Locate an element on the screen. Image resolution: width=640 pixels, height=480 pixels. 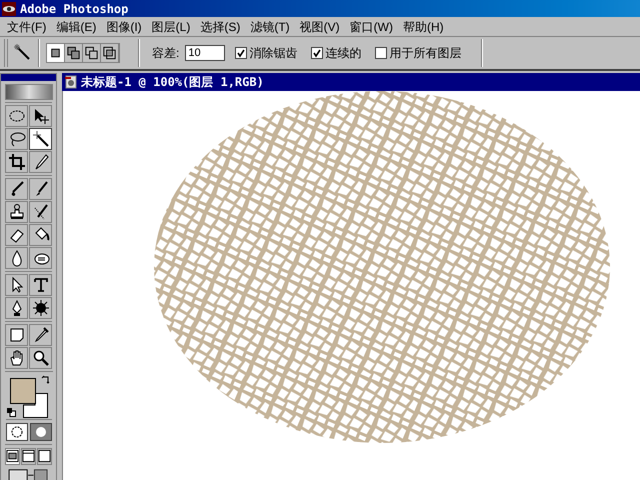
history-brush-tool is located at coordinates (40, 211).